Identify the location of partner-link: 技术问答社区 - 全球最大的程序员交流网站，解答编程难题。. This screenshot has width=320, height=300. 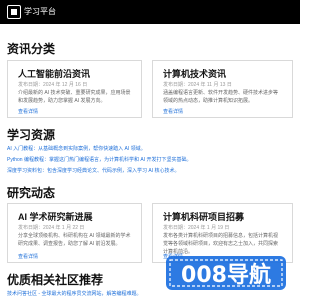
(74, 294).